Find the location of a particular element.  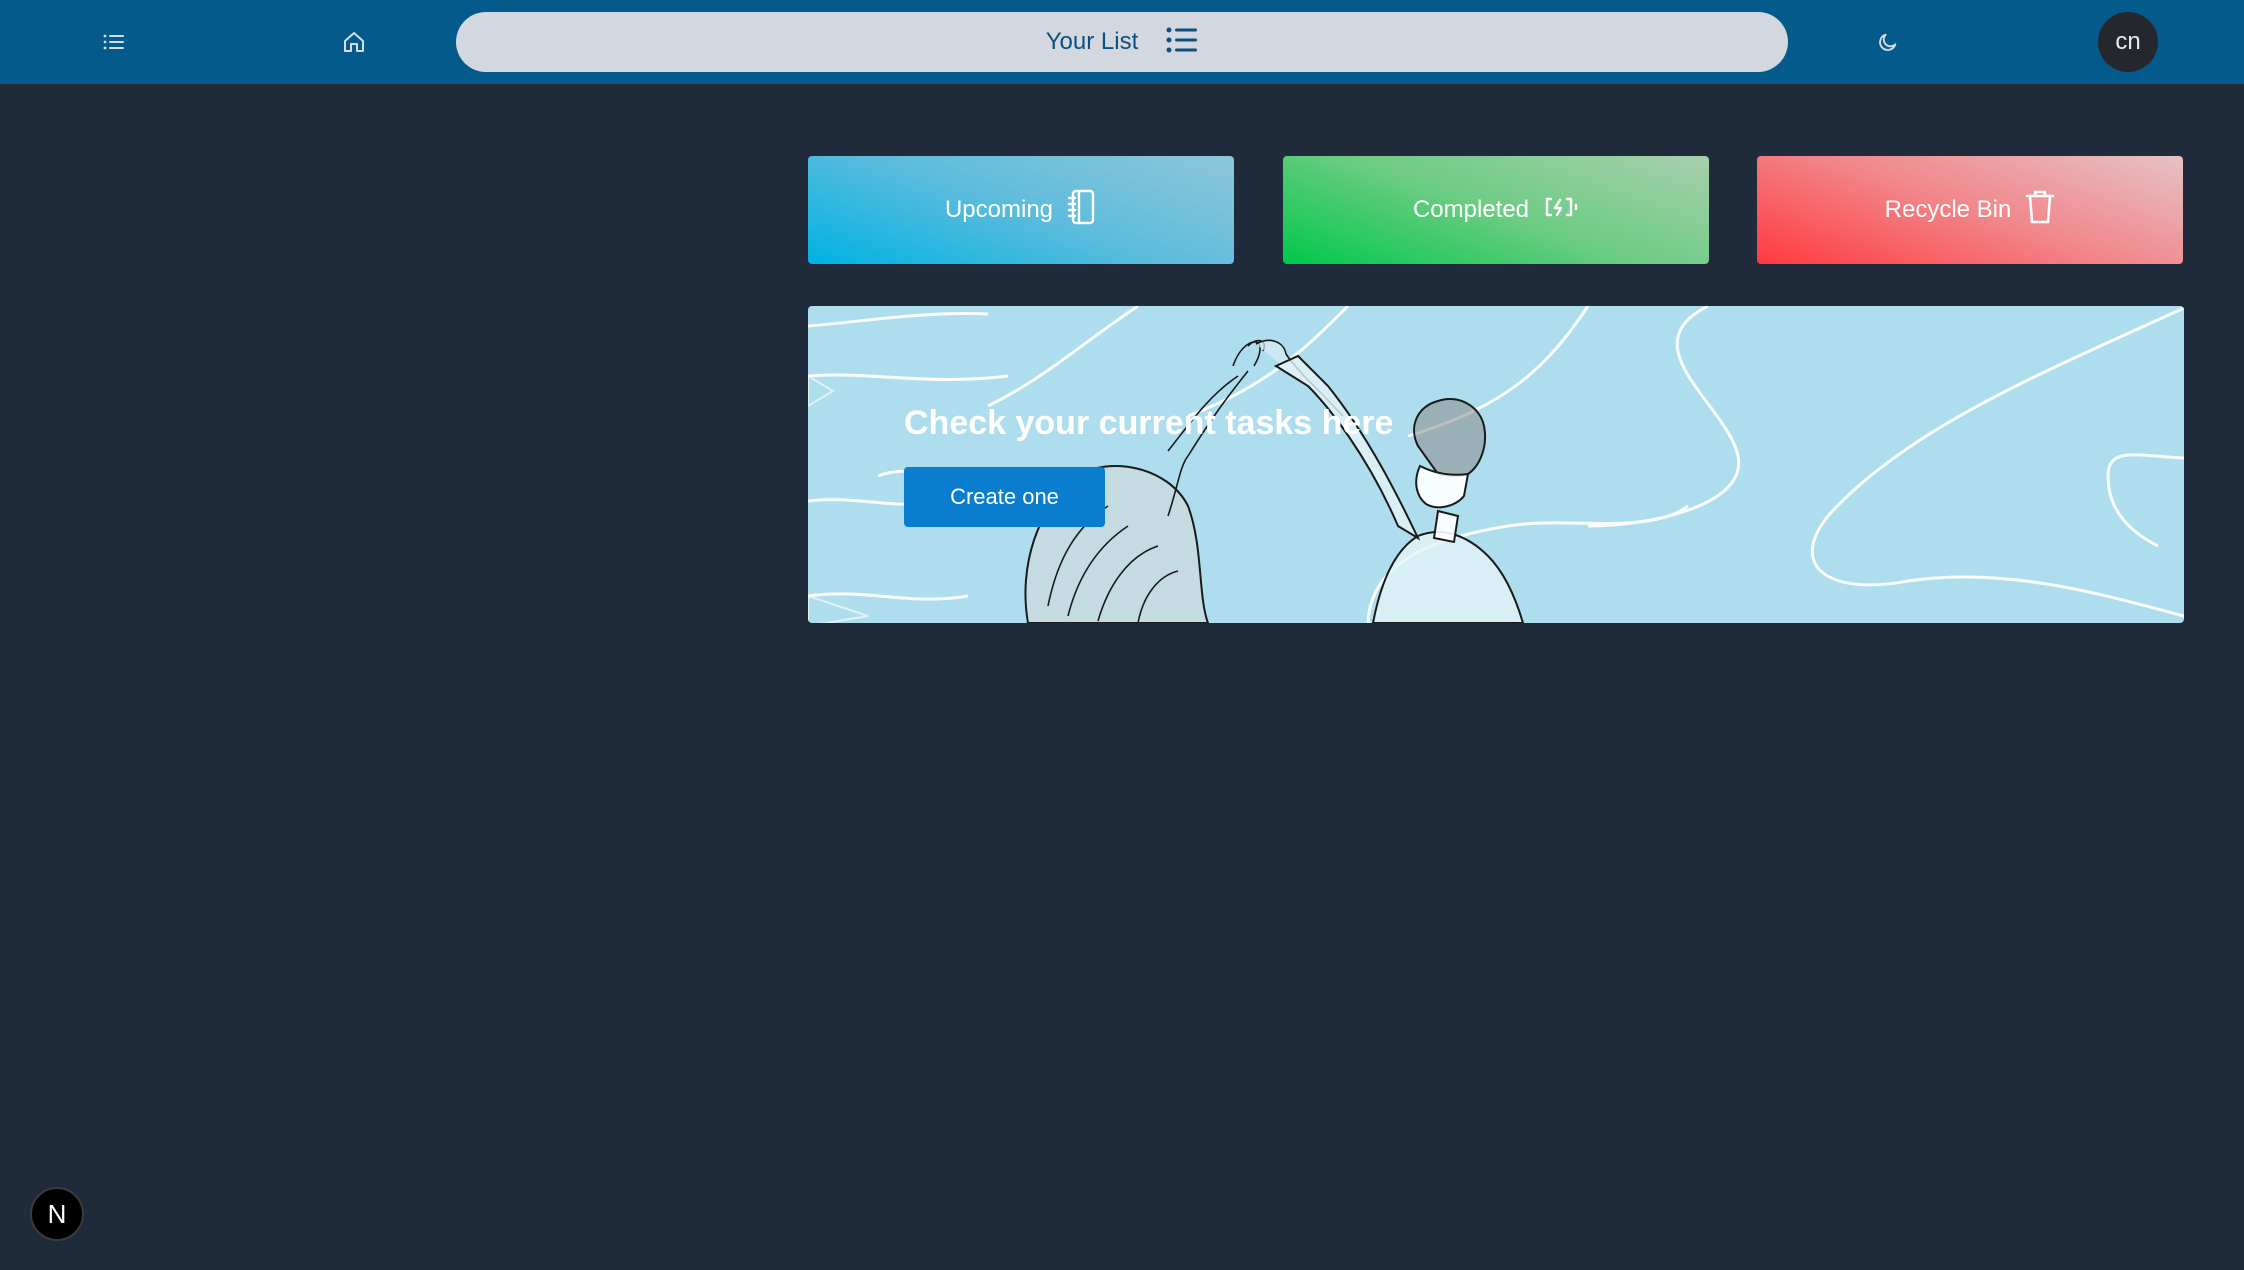

completed-card: Completed is located at coordinates (1496, 210).